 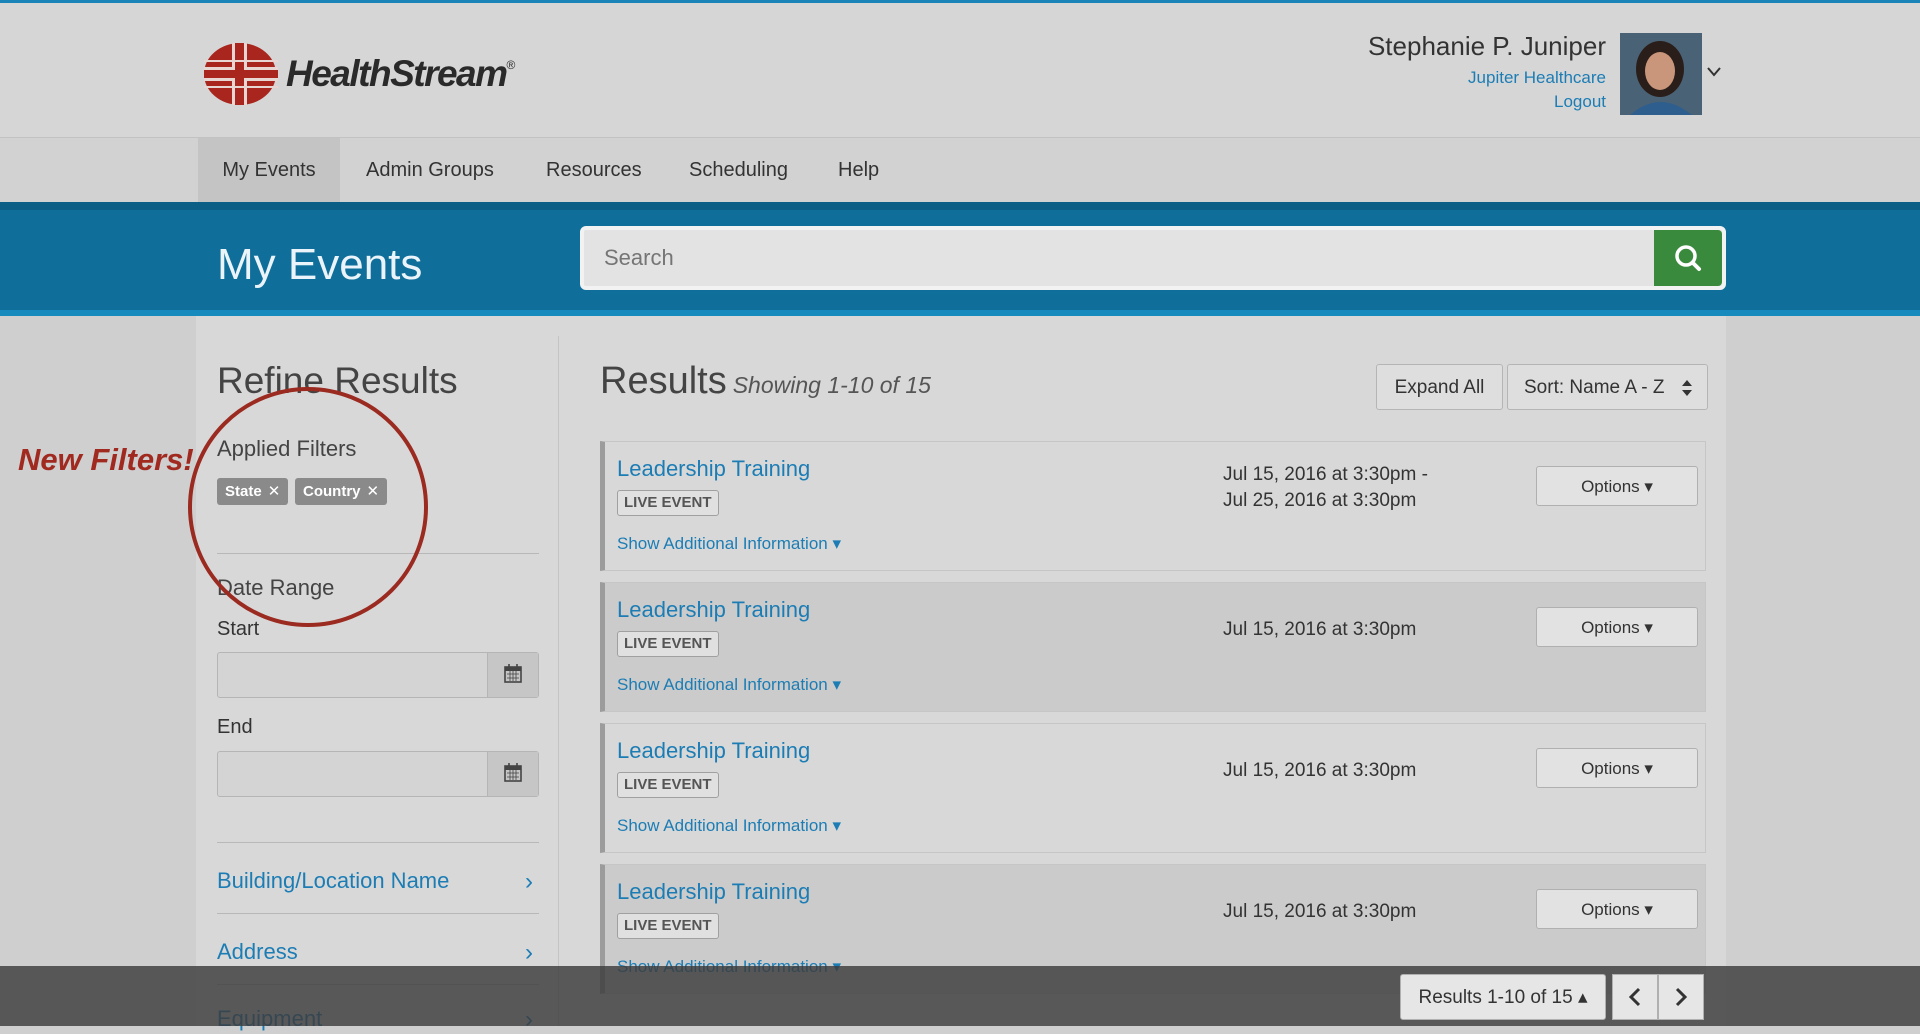 I want to click on annotation-callout: New Filters!, so click(x=106, y=459).